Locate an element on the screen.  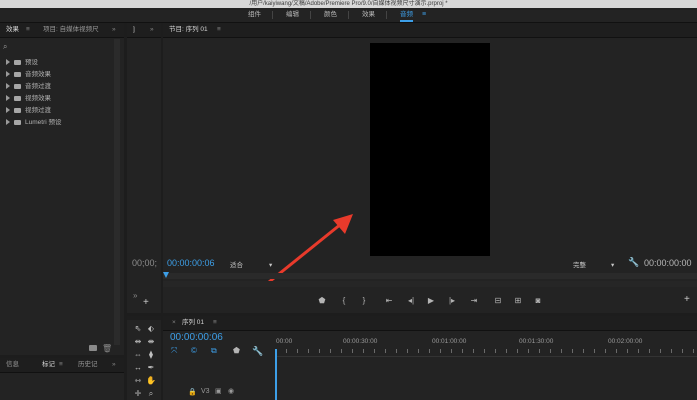
tree-item-audio-transitions: 音频过渡 is located at coordinates (28, 87).